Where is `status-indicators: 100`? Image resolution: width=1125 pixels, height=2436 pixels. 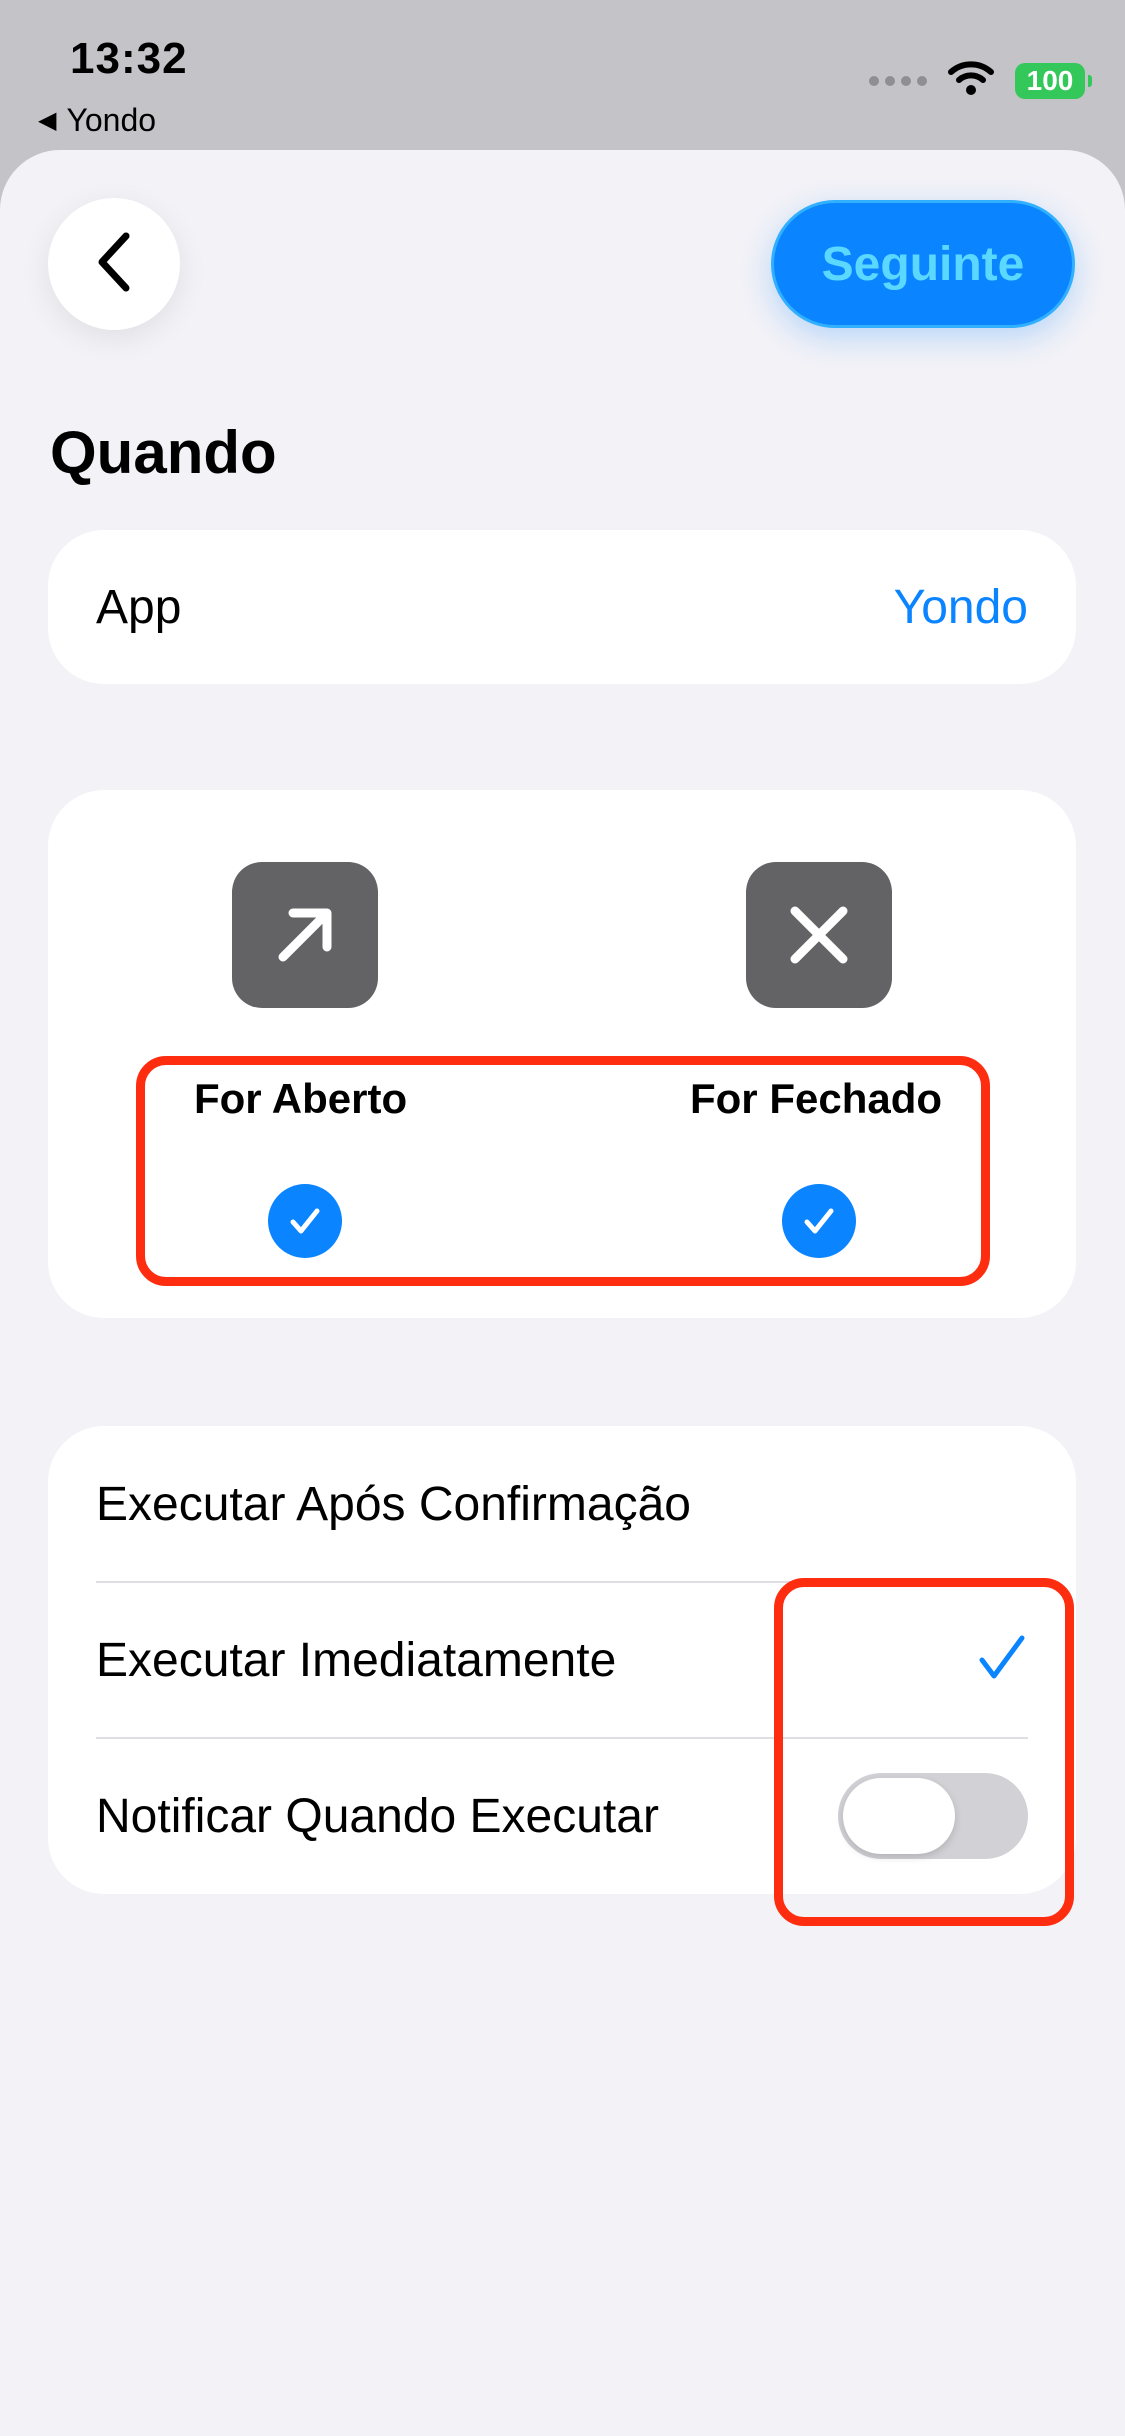 status-indicators: 100 is located at coordinates (980, 80).